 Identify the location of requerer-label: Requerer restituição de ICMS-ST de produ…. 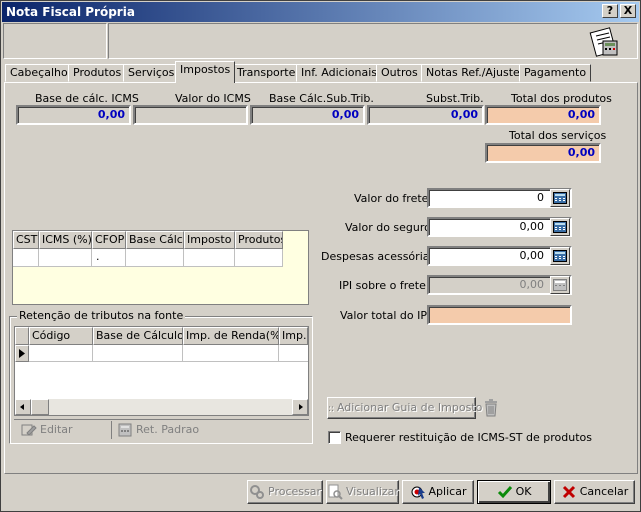
(468, 437).